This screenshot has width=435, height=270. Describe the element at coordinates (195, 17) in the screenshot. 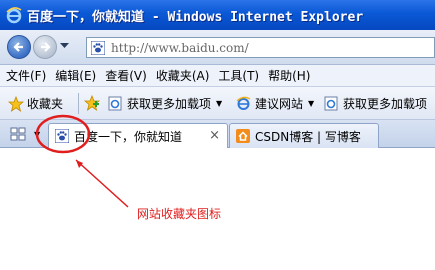

I see `window-title: 百度一下，你就知道 - Windows Internet Explorer` at that location.